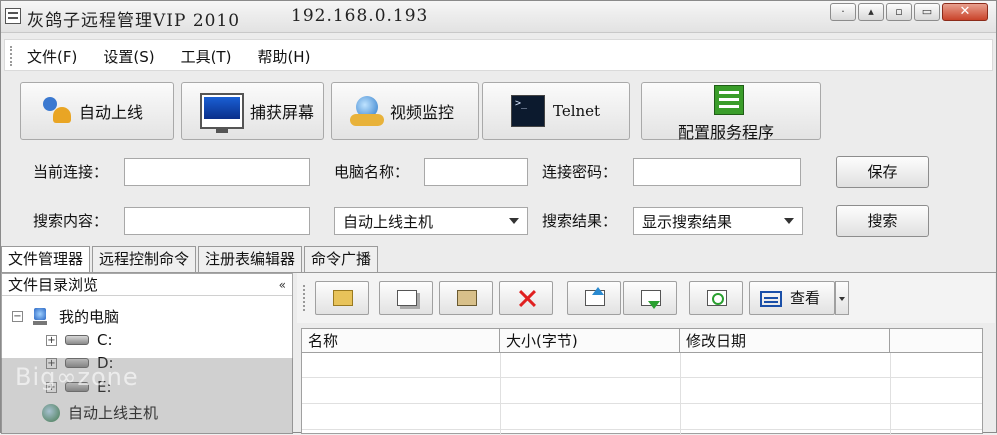 The width and height of the screenshot is (997, 435). What do you see at coordinates (51, 340) in the screenshot?
I see `expand-toggle-icon: +` at bounding box center [51, 340].